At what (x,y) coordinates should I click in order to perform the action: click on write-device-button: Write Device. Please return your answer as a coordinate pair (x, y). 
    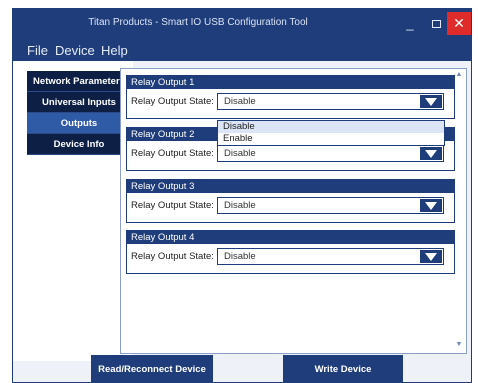
    Looking at the image, I should click on (343, 369).